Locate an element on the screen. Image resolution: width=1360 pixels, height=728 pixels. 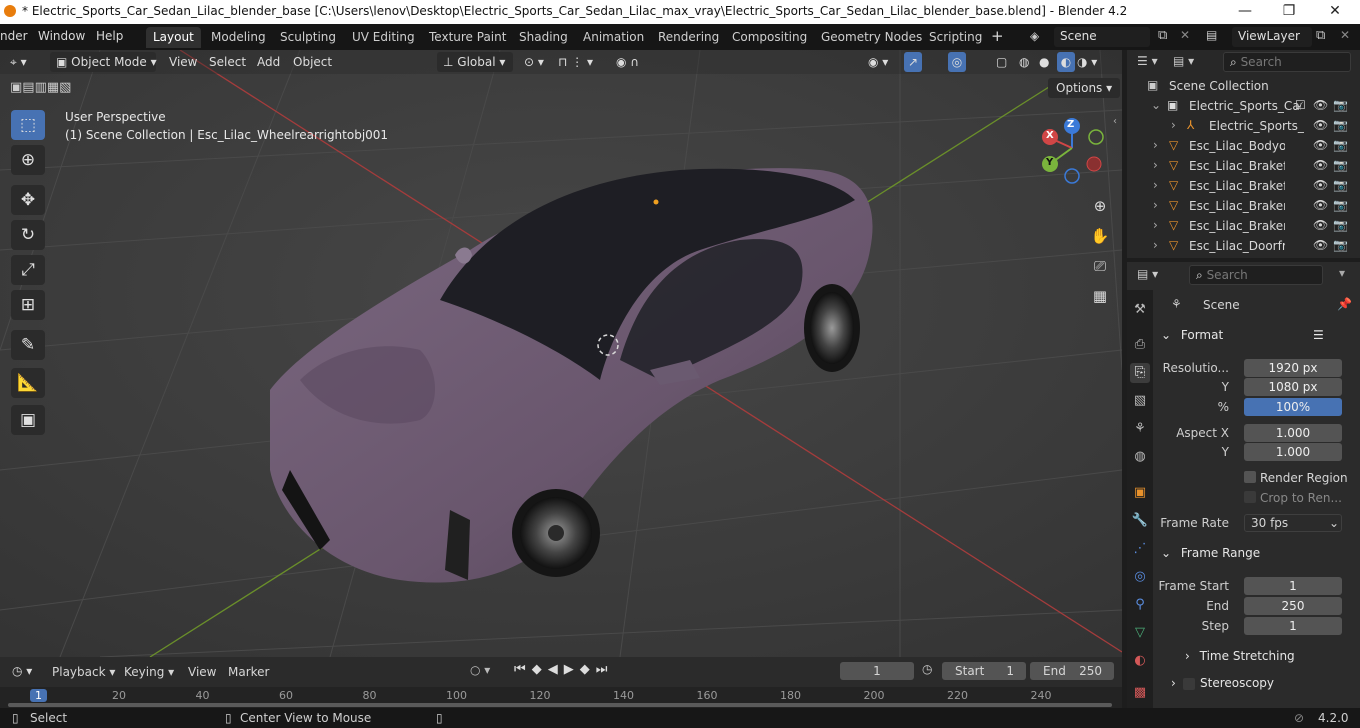
pan-hand-icon: ✋ is located at coordinates (1100, 236).